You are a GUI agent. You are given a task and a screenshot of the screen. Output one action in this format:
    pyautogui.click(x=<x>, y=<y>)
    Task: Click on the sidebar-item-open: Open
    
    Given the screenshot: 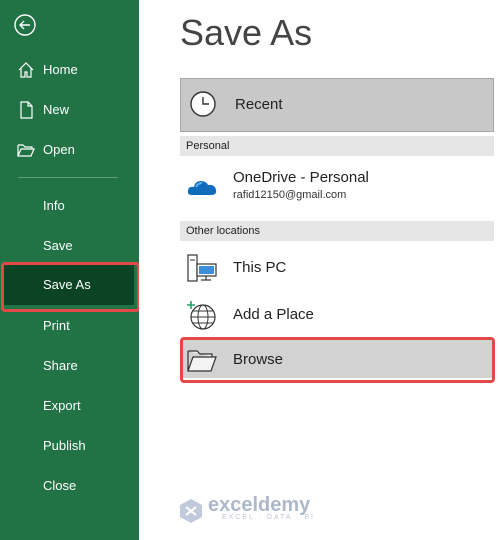 What is the action you would take?
    pyautogui.click(x=69, y=150)
    